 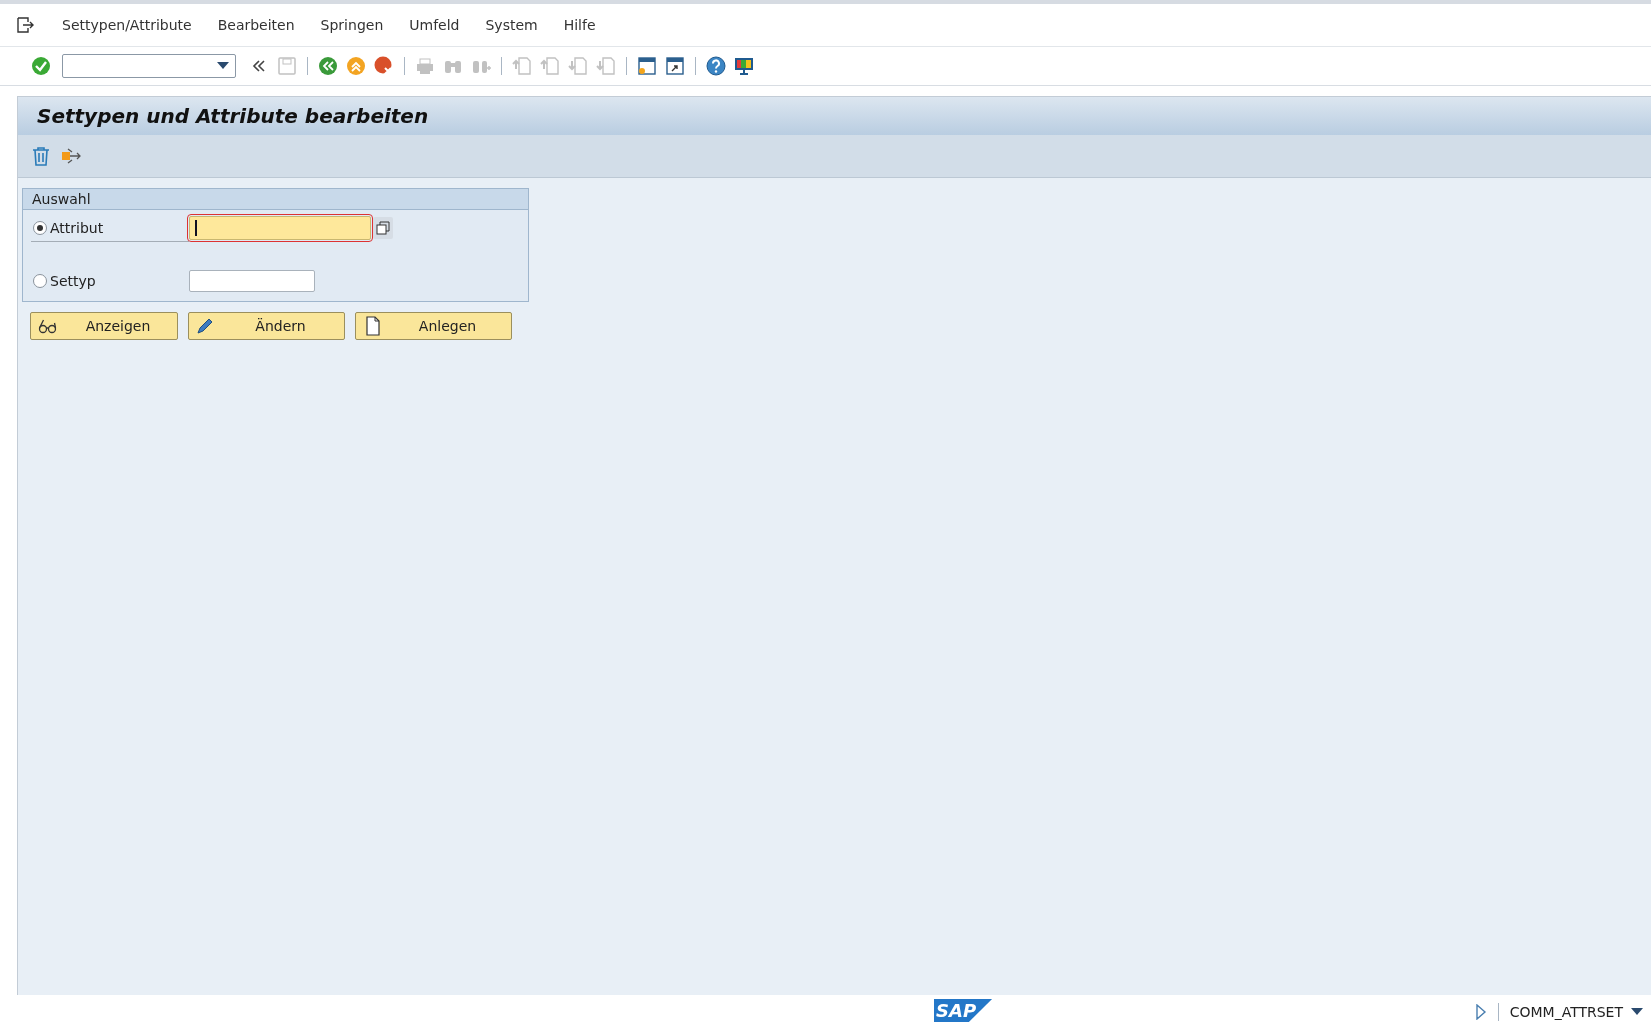 What do you see at coordinates (149, 66) in the screenshot?
I see `command-field` at bounding box center [149, 66].